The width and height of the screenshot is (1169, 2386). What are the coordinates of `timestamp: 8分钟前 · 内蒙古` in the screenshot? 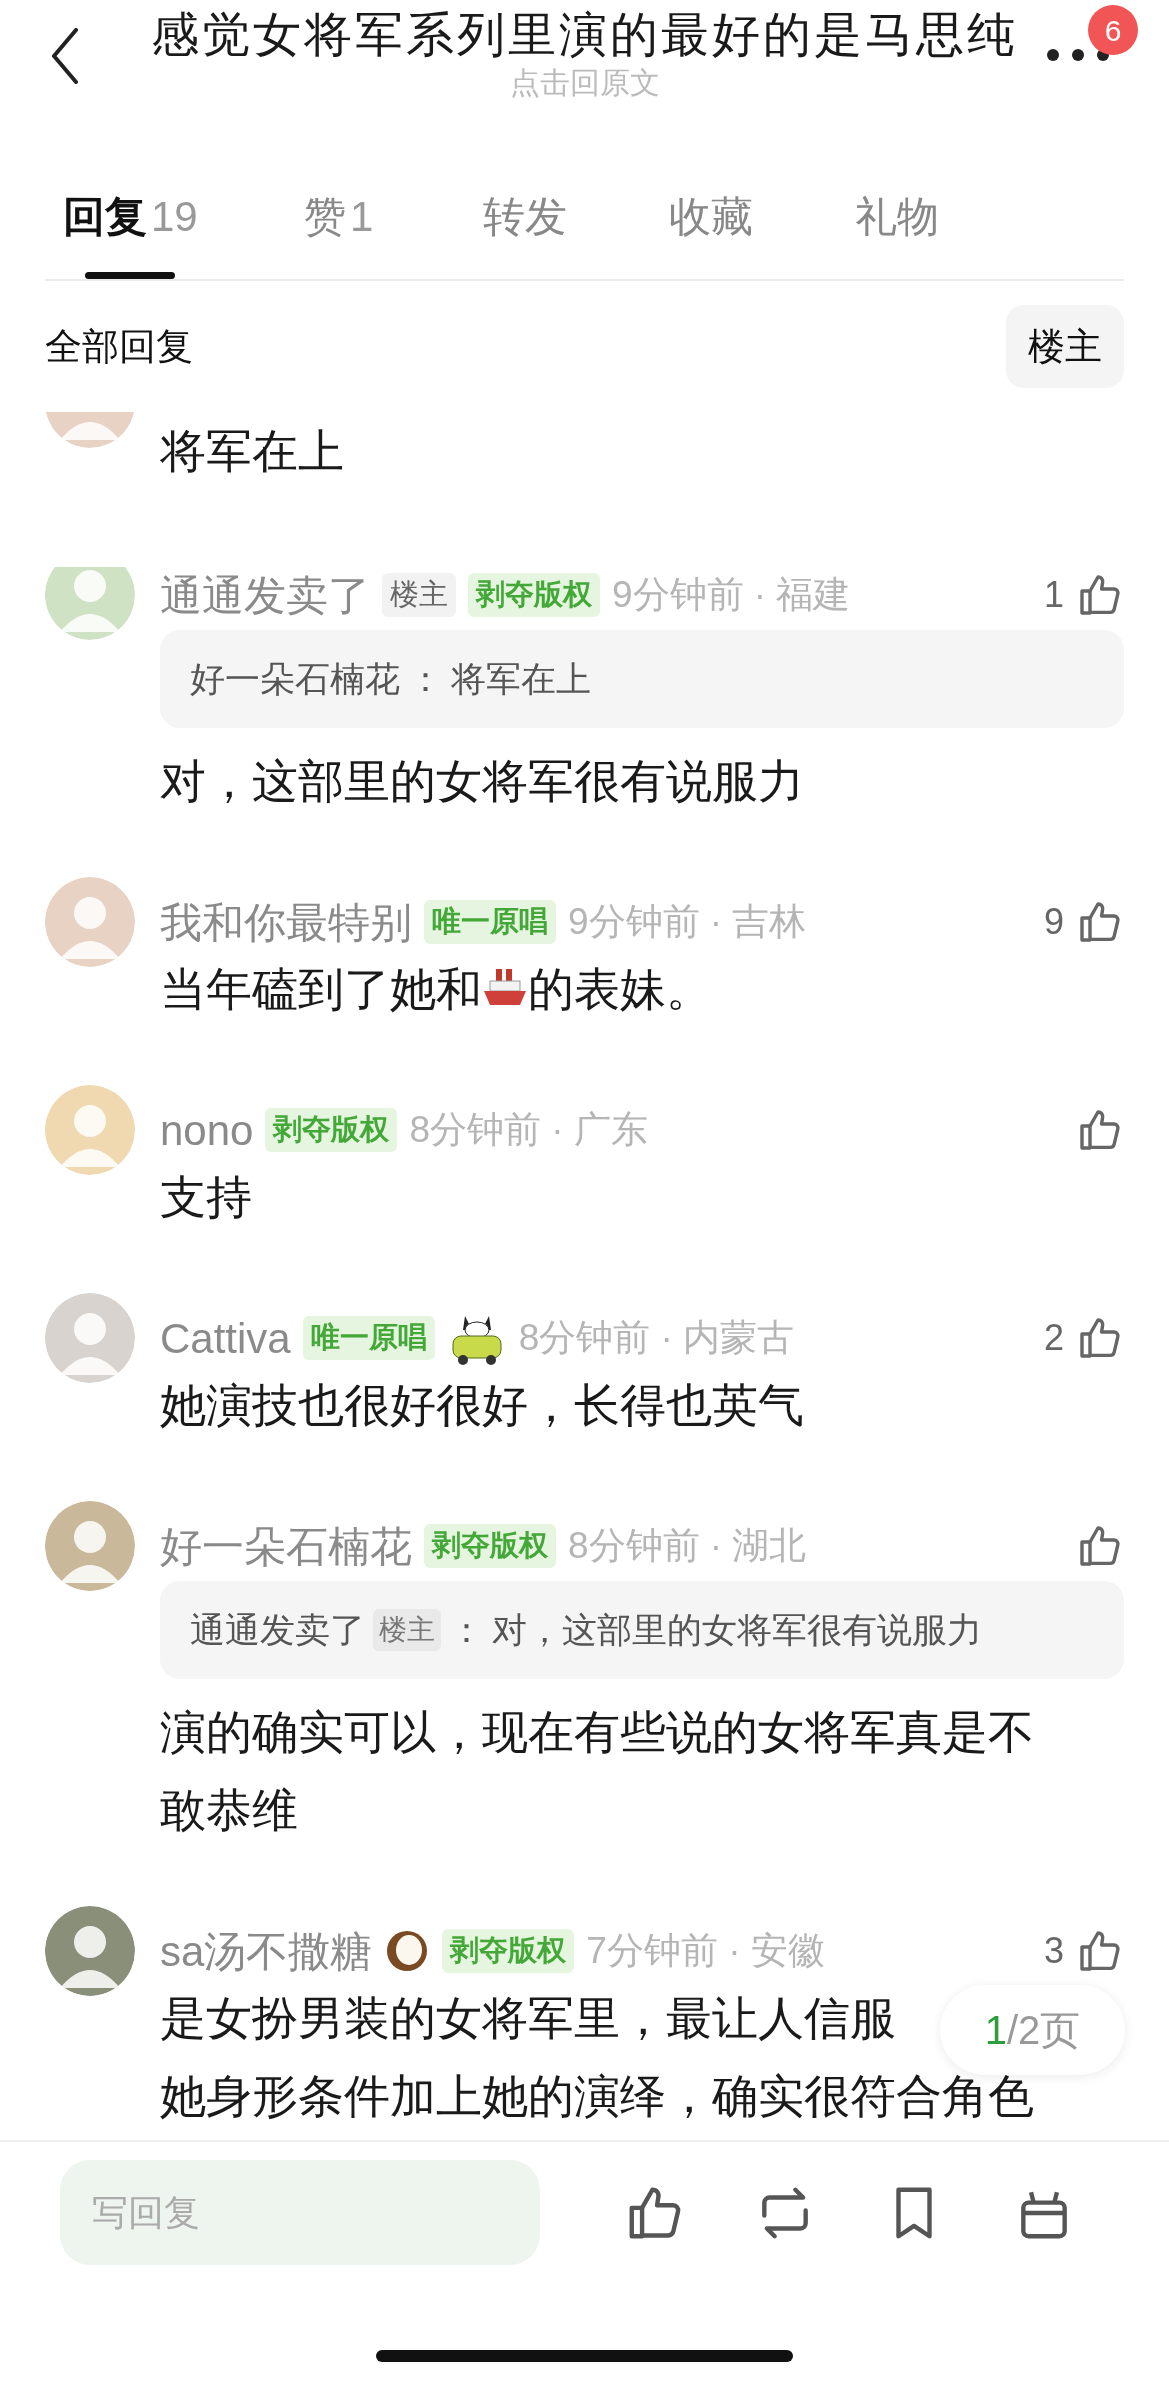 It's located at (656, 1338).